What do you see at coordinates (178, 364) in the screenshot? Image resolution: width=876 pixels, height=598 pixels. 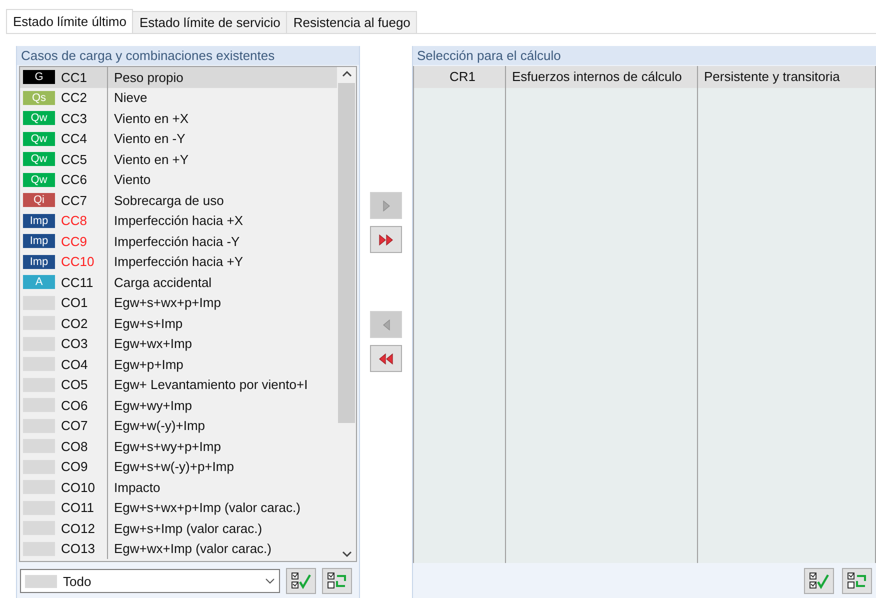 I see `load-case-row: CO4 Egw+p+Imp` at bounding box center [178, 364].